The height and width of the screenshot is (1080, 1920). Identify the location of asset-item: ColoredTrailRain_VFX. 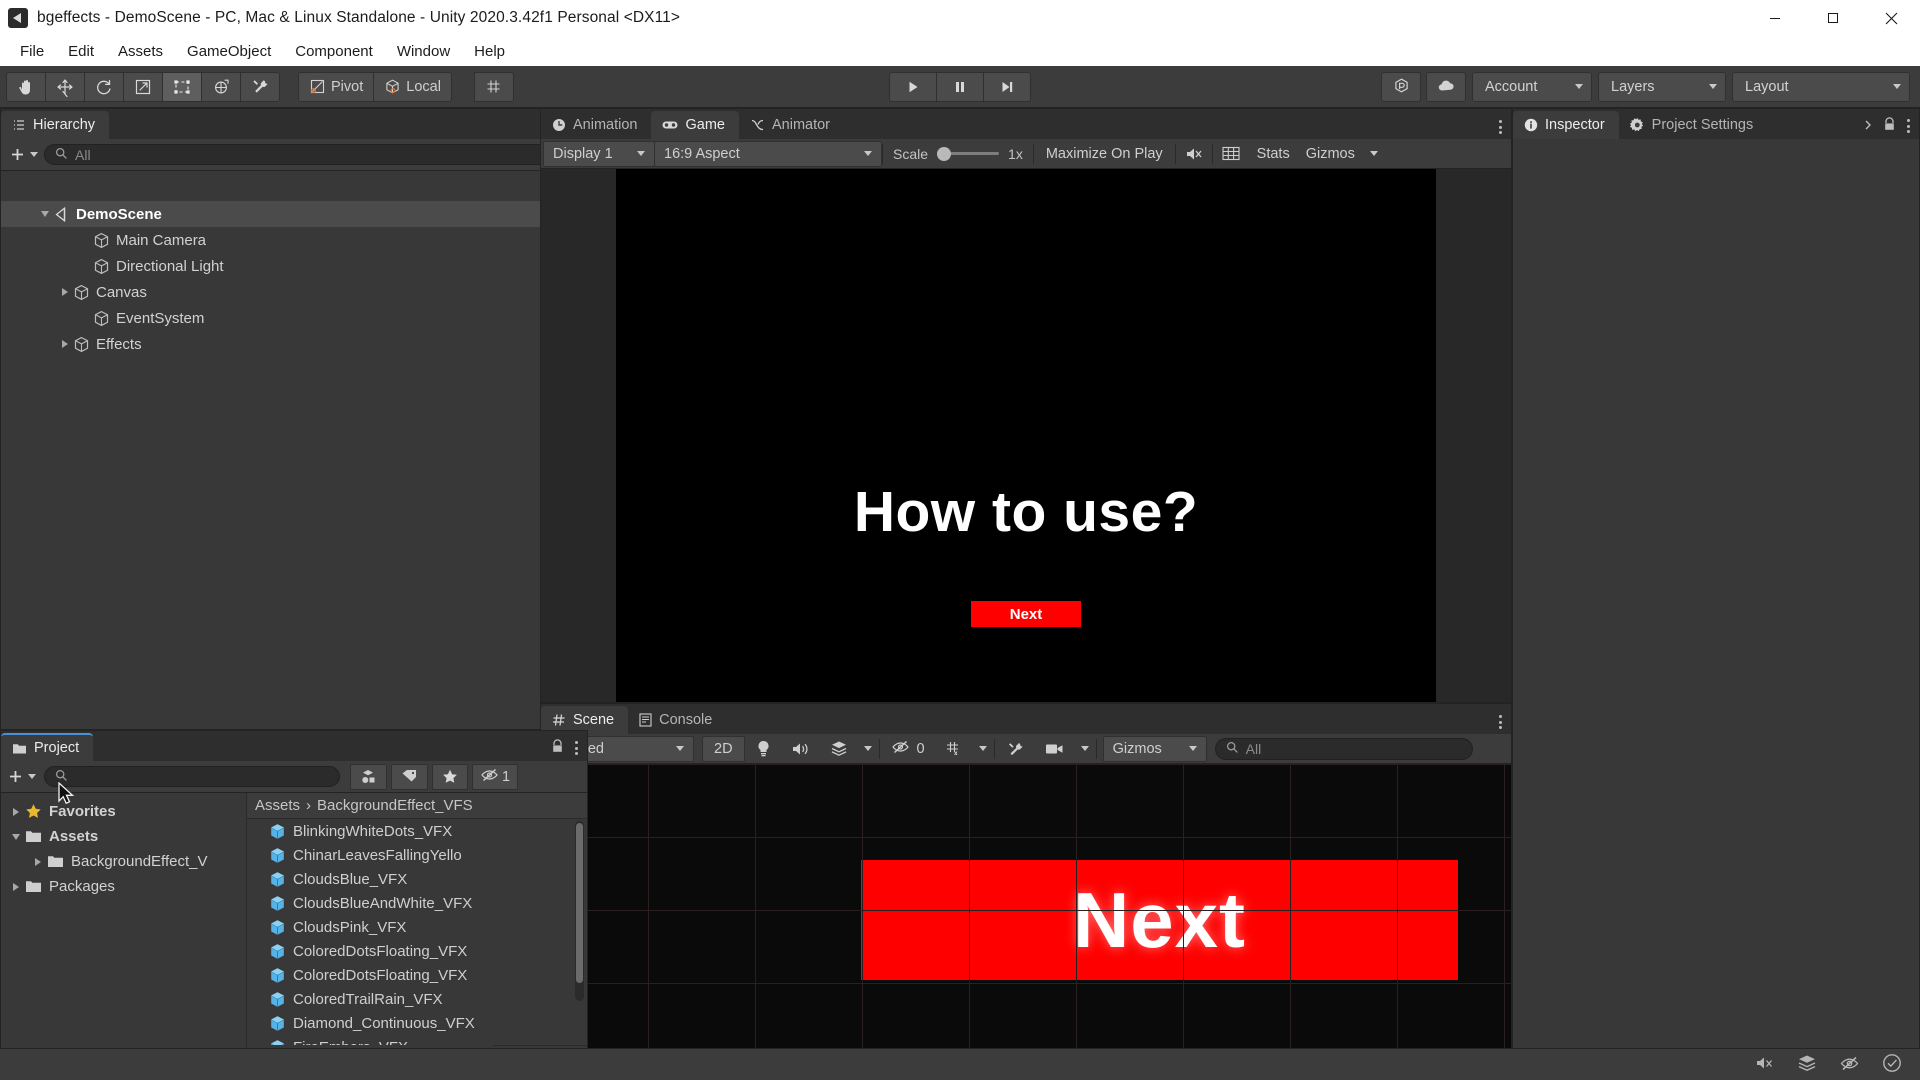
(417, 999).